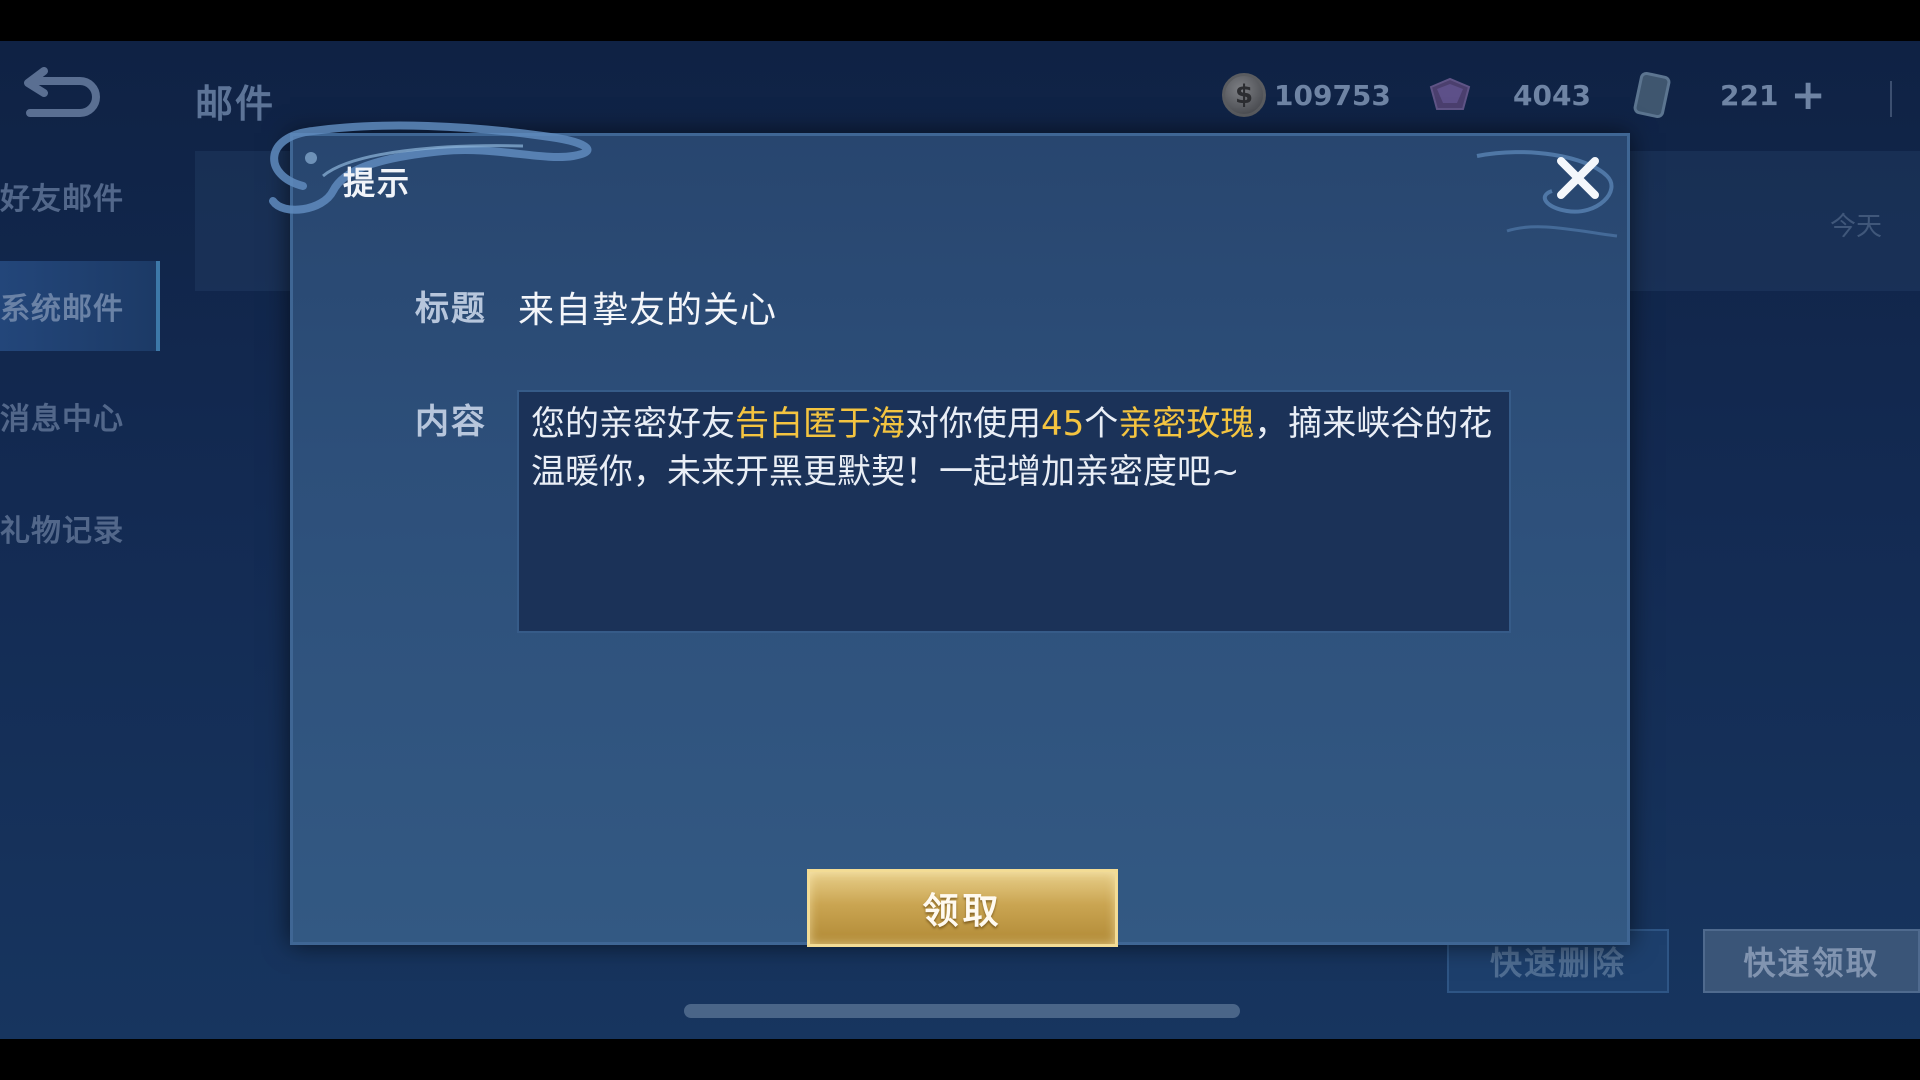 Image resolution: width=1920 pixels, height=1080 pixels. What do you see at coordinates (62, 419) in the screenshot?
I see `sidebar-item-label: 消息中心` at bounding box center [62, 419].